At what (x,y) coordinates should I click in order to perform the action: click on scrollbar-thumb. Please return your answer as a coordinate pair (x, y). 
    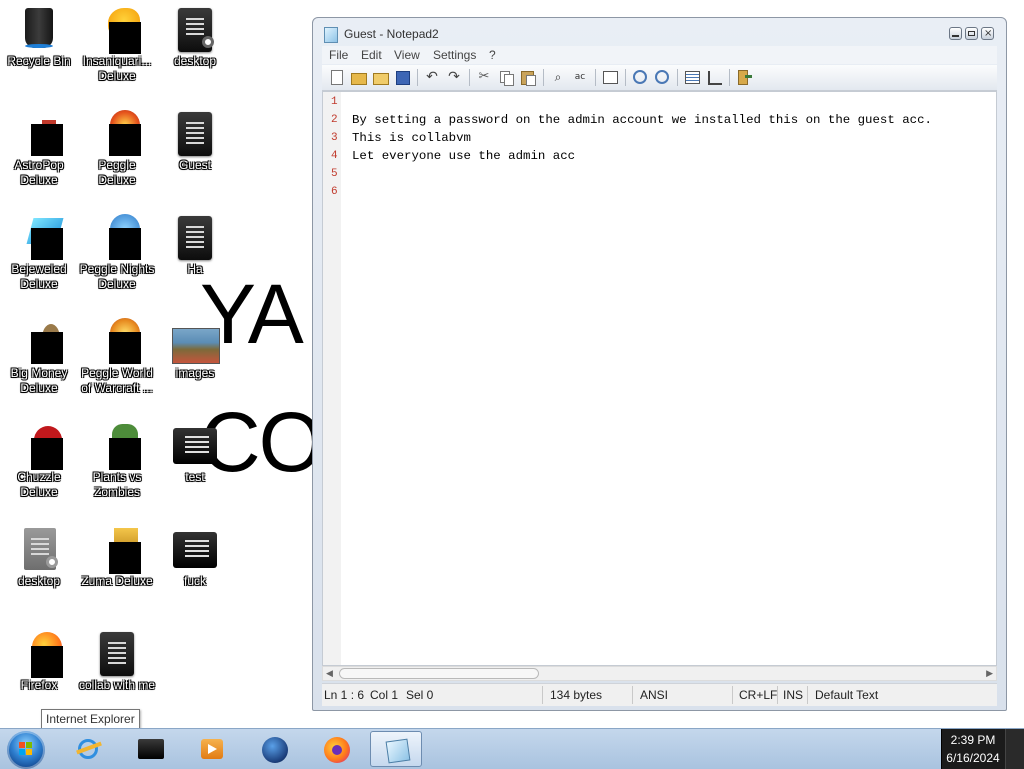
    Looking at the image, I should click on (439, 673).